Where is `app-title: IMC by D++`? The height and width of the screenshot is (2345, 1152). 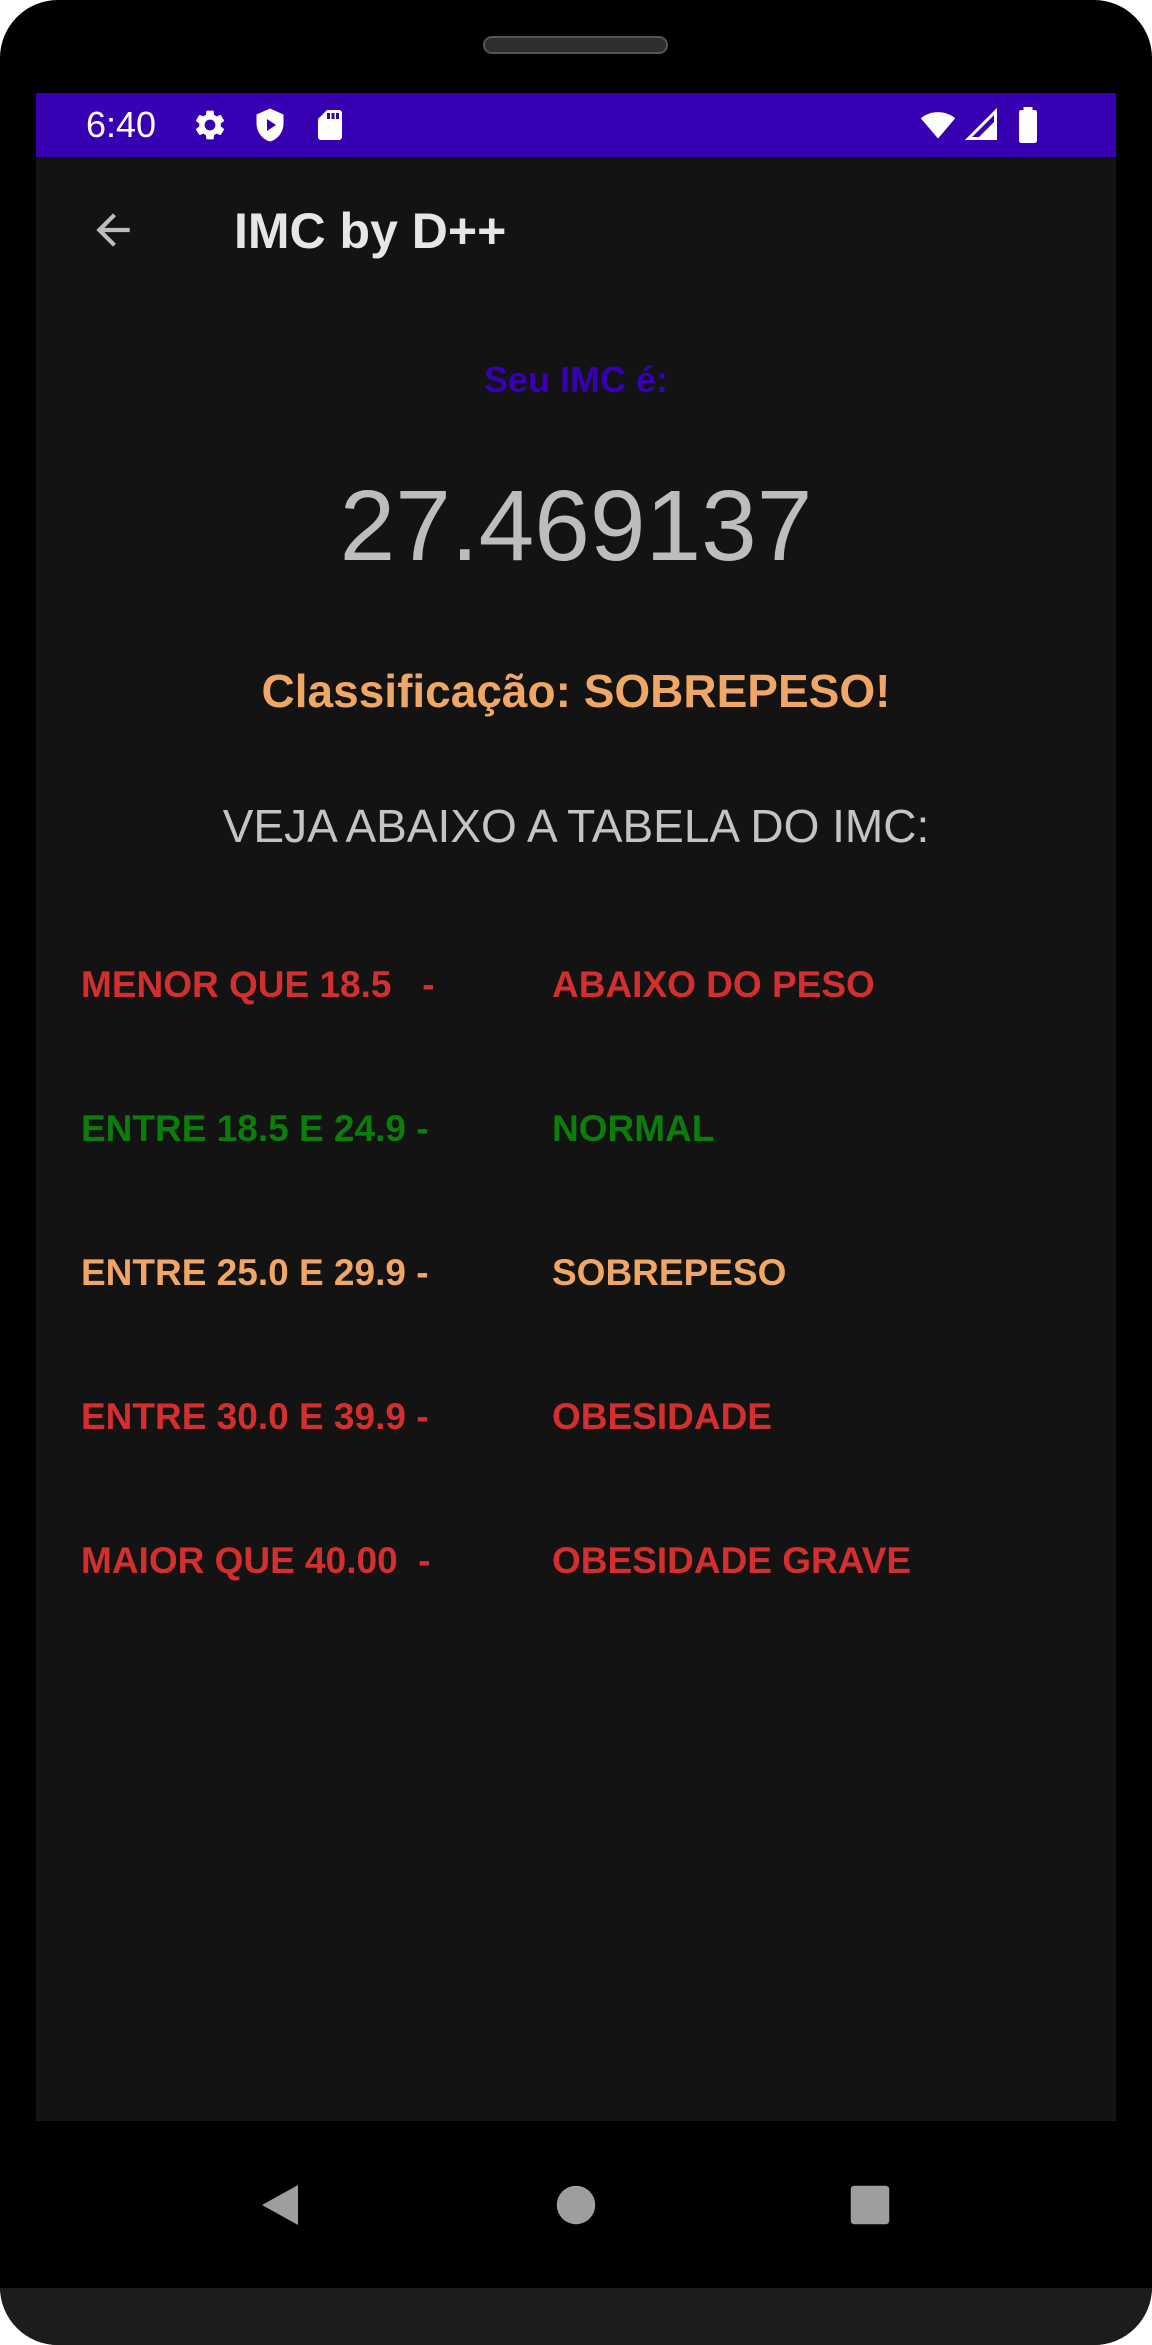
app-title: IMC by D++ is located at coordinates (370, 231).